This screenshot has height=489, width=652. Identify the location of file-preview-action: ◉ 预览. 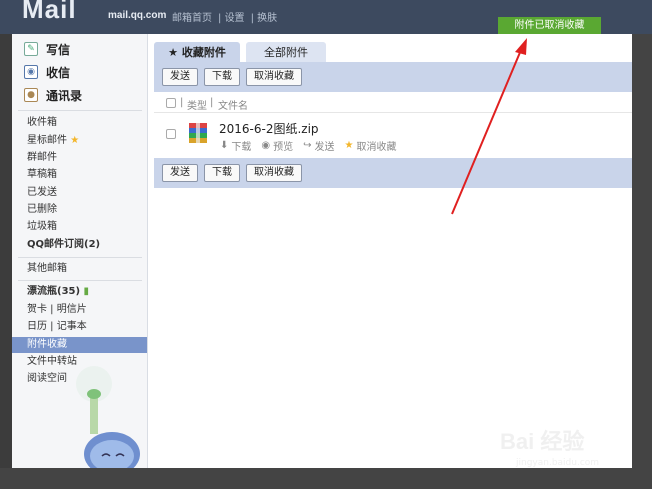
(277, 145).